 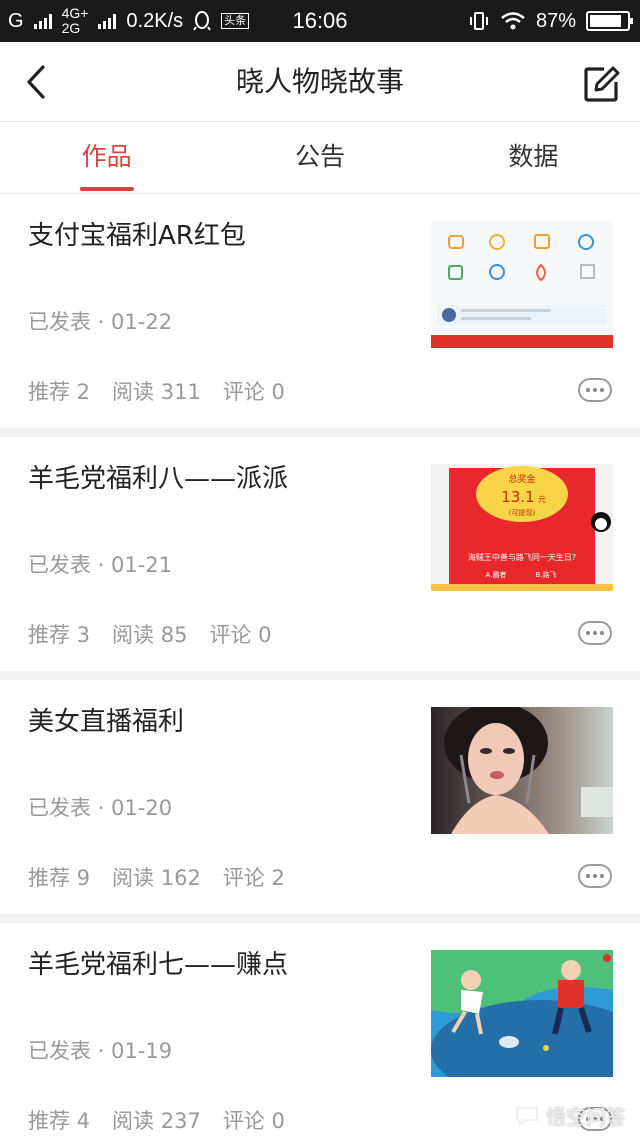 I want to click on edit-button, so click(x=602, y=84).